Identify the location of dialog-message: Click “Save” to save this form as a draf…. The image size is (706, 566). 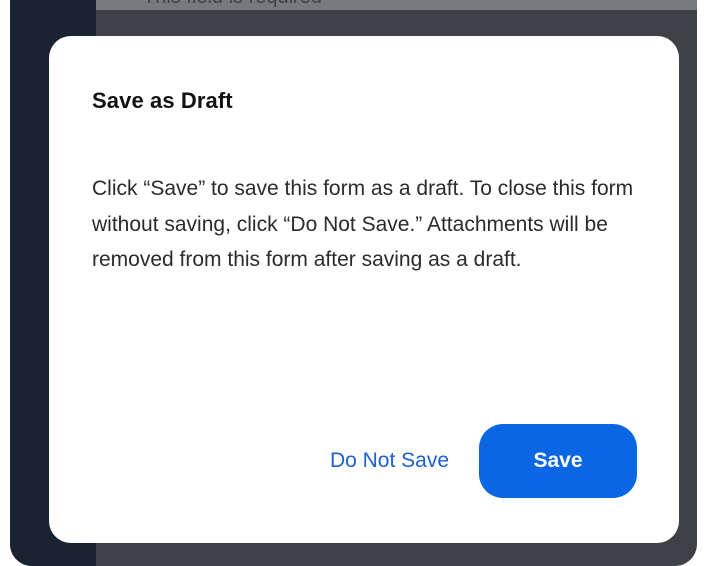
(363, 224).